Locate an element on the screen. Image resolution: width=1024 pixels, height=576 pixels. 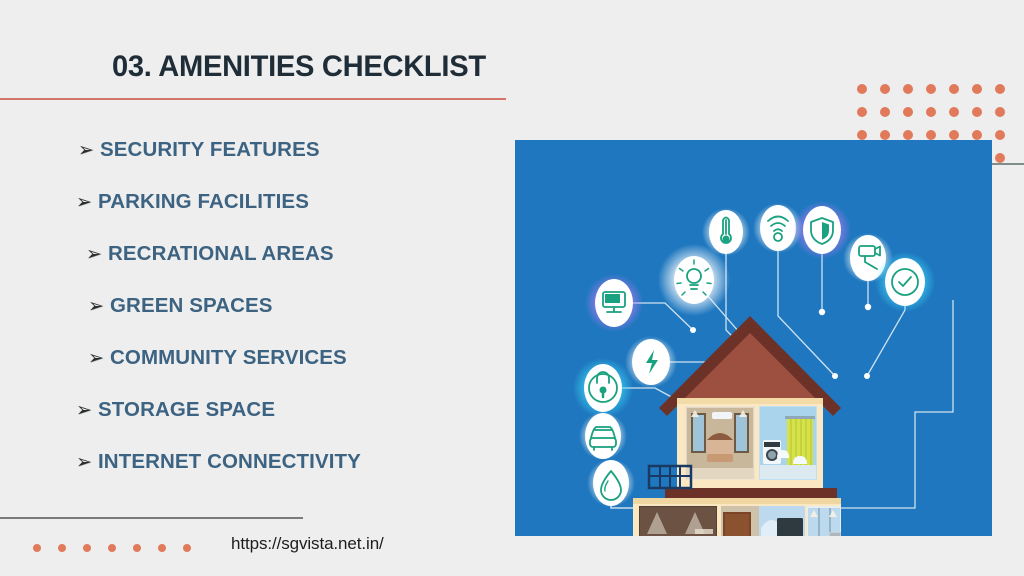
list-item: ➢ PARKING FACILITIES is located at coordinates (250, 202).